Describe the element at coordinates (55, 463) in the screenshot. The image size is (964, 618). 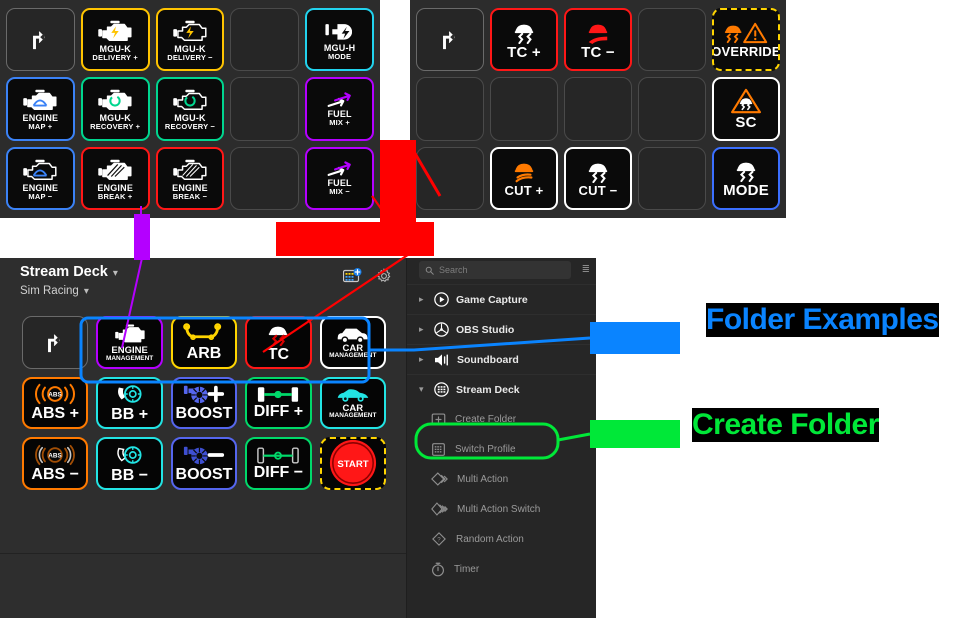
I see `deck-key-abs-minus: ABS ABS −` at that location.